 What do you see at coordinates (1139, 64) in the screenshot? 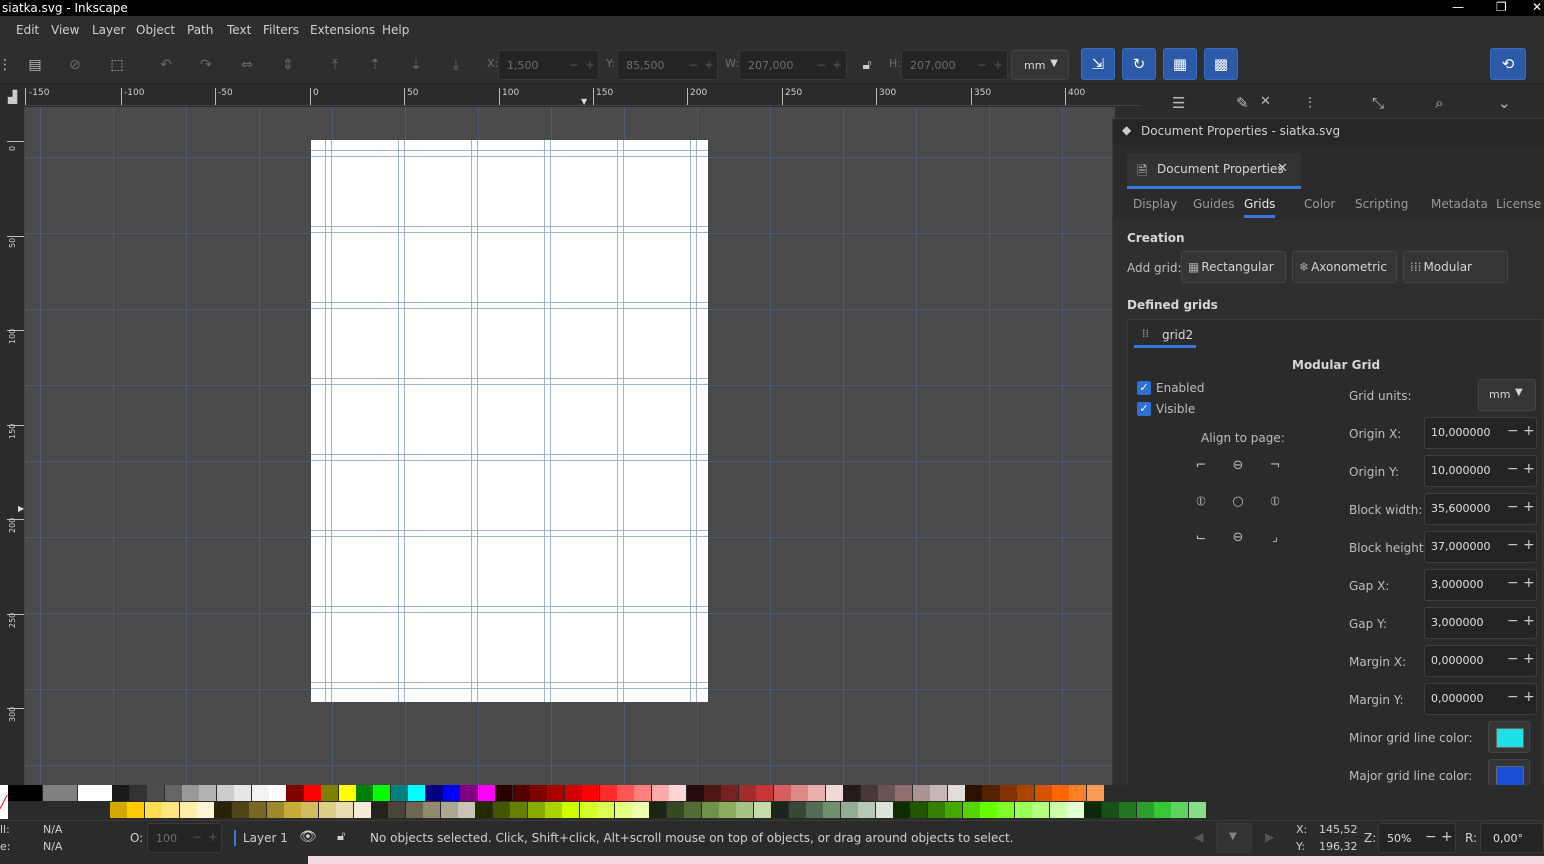
I see `scale-corners-button: ↻` at bounding box center [1139, 64].